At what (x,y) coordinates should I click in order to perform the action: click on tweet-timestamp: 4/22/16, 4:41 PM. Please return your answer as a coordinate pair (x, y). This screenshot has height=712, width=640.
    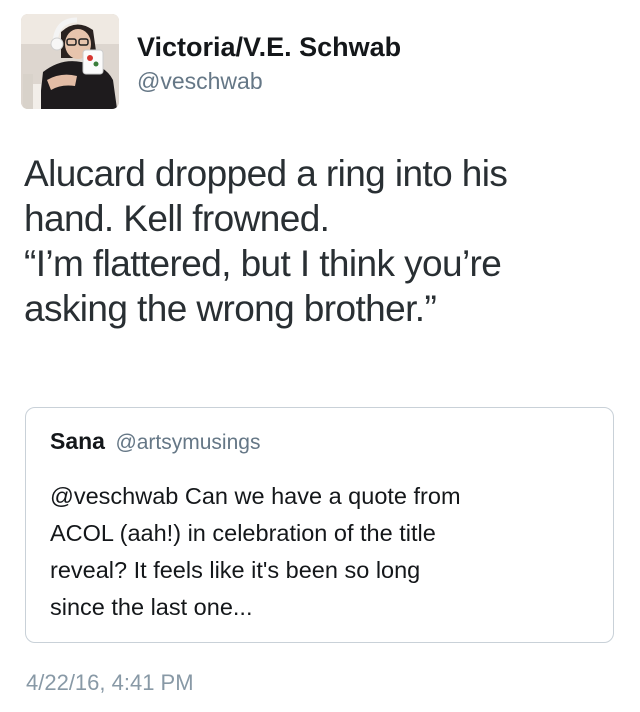
    Looking at the image, I should click on (110, 683).